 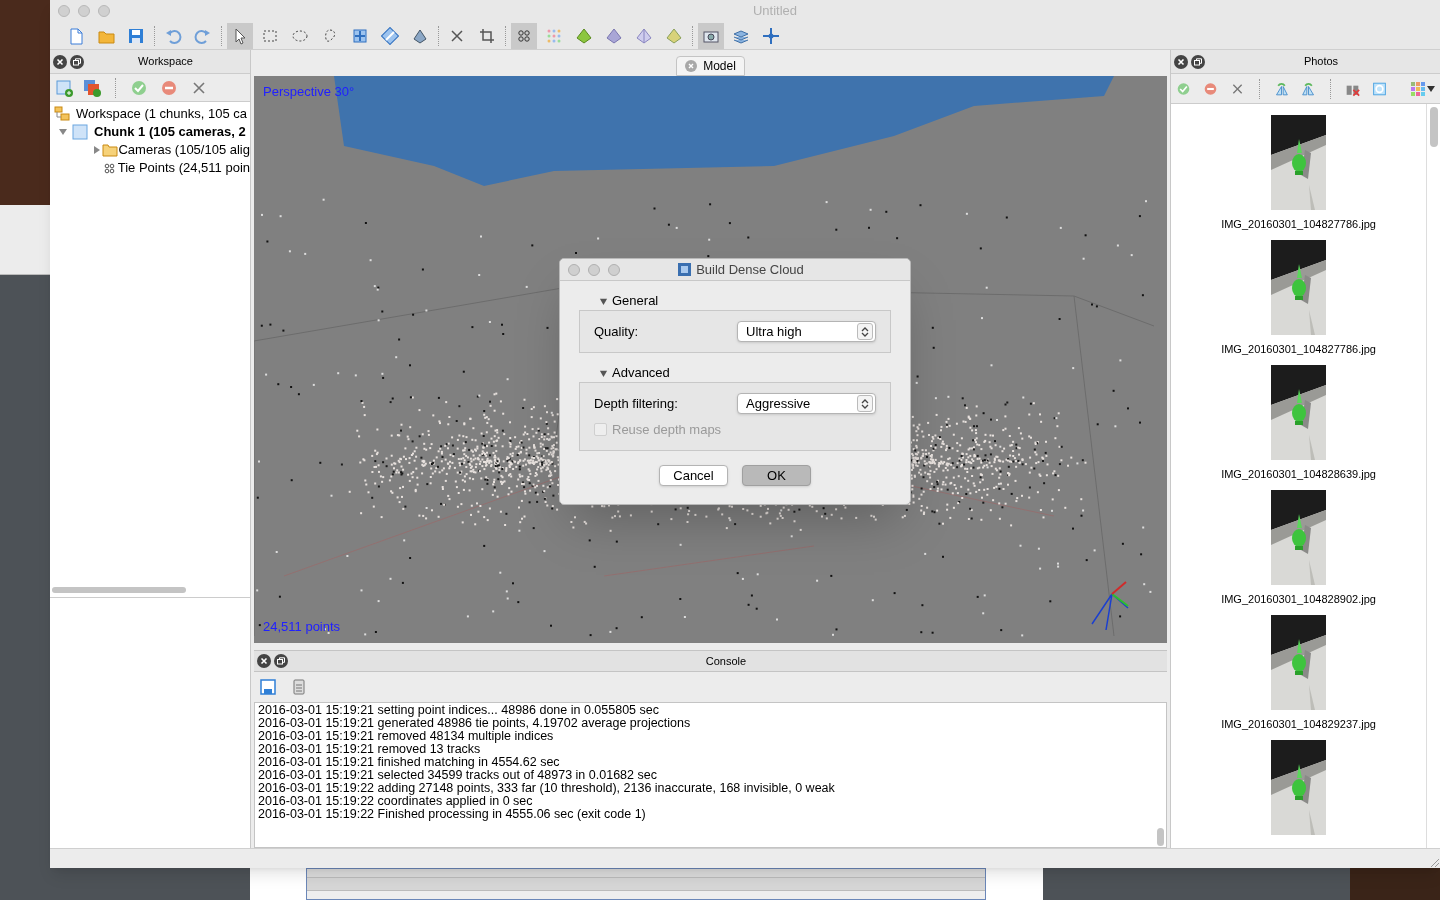 I want to click on camera-tool, so click(x=711, y=35).